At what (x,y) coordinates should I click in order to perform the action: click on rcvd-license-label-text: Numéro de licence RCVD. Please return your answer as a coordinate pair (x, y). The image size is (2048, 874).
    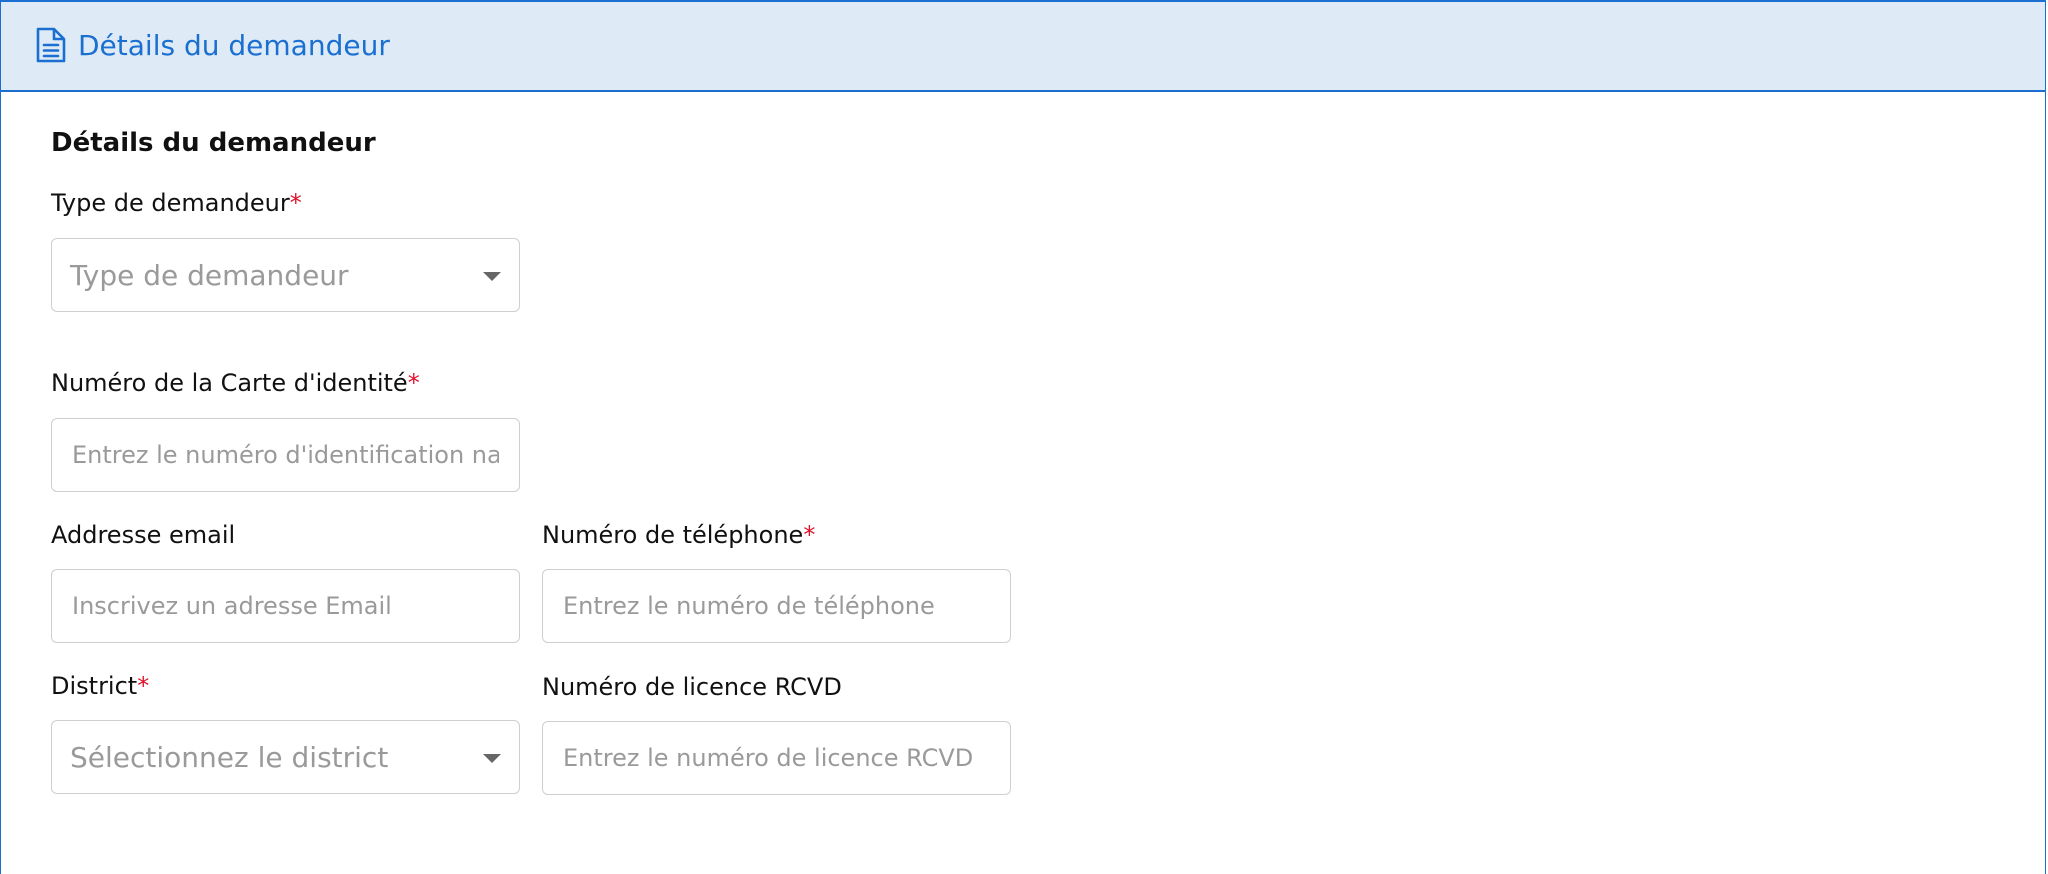
    Looking at the image, I should click on (692, 687).